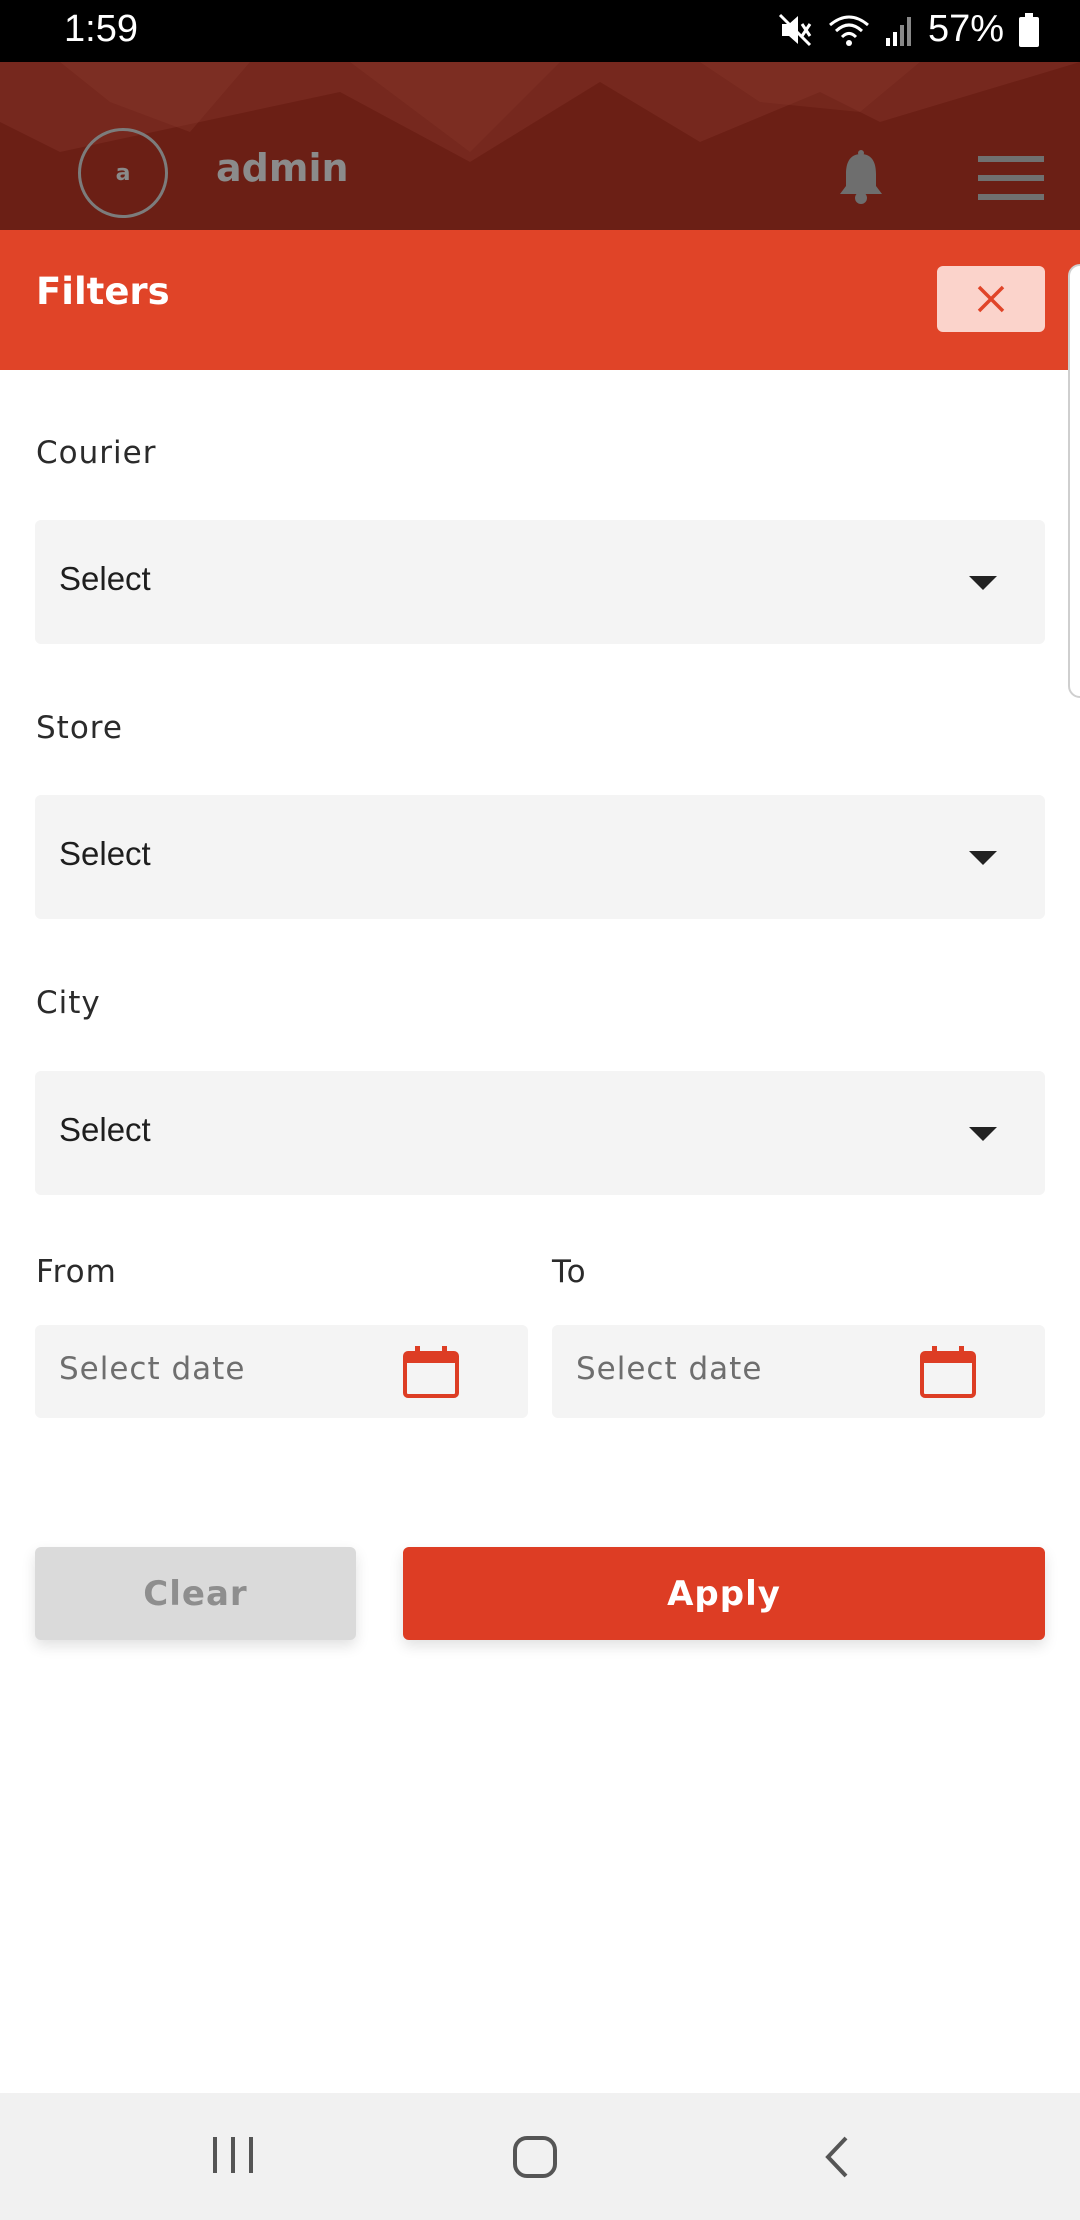 This screenshot has width=1080, height=2220. Describe the element at coordinates (535, 2159) in the screenshot. I see `home-icon` at that location.